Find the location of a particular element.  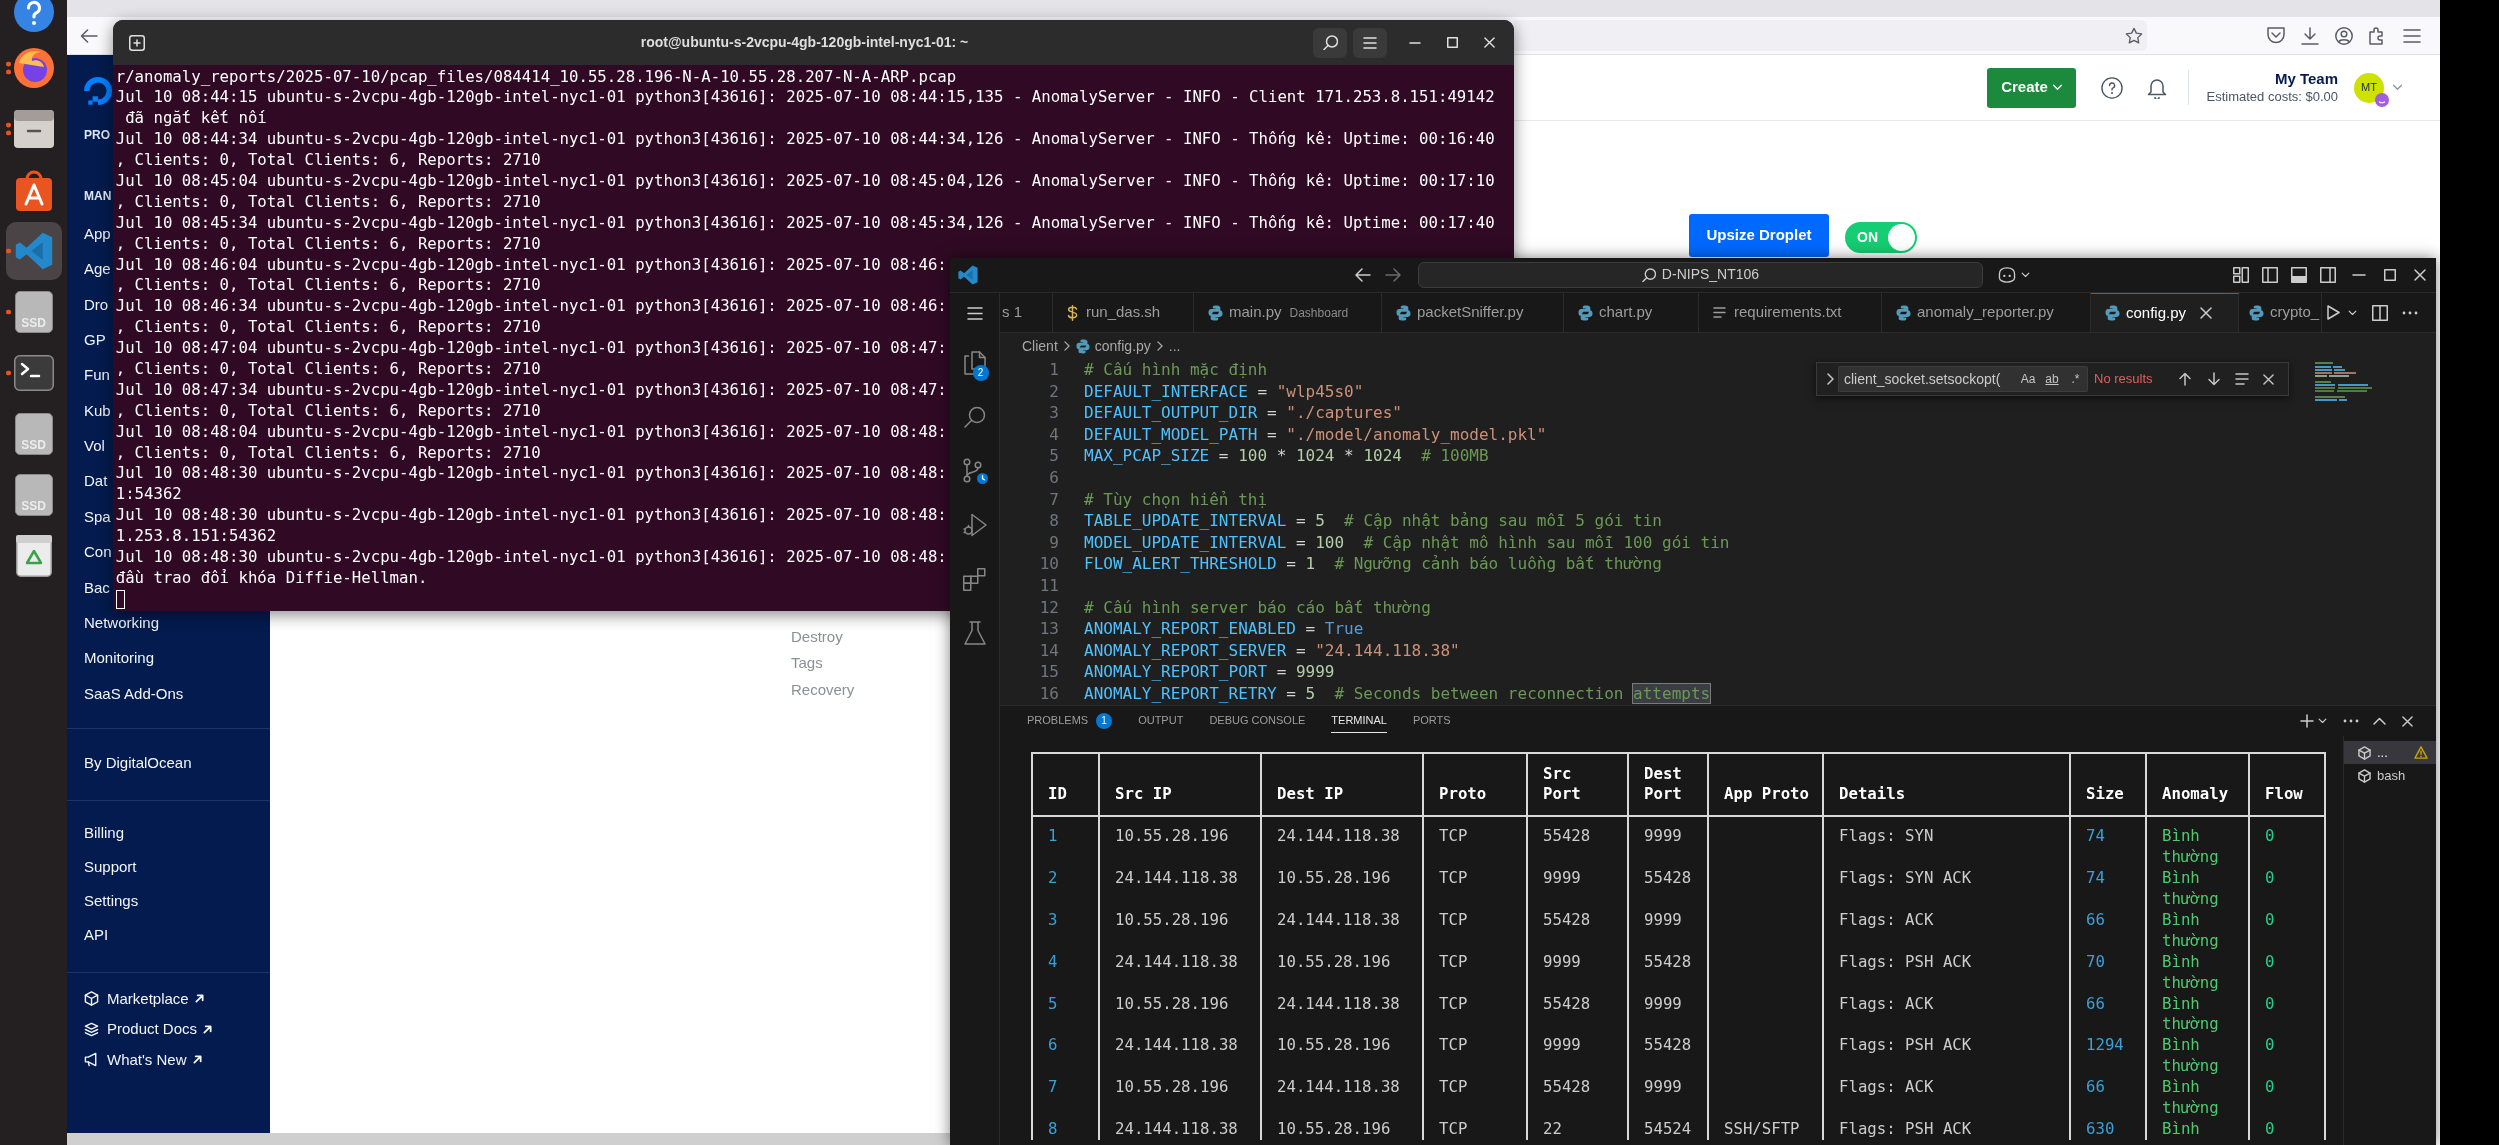

search-icon is located at coordinates (974, 417).